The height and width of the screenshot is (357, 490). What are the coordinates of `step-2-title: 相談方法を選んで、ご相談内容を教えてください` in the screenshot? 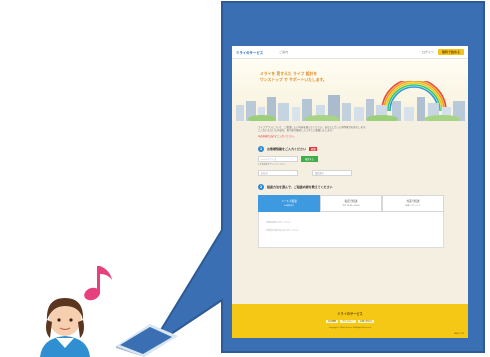 It's located at (300, 186).